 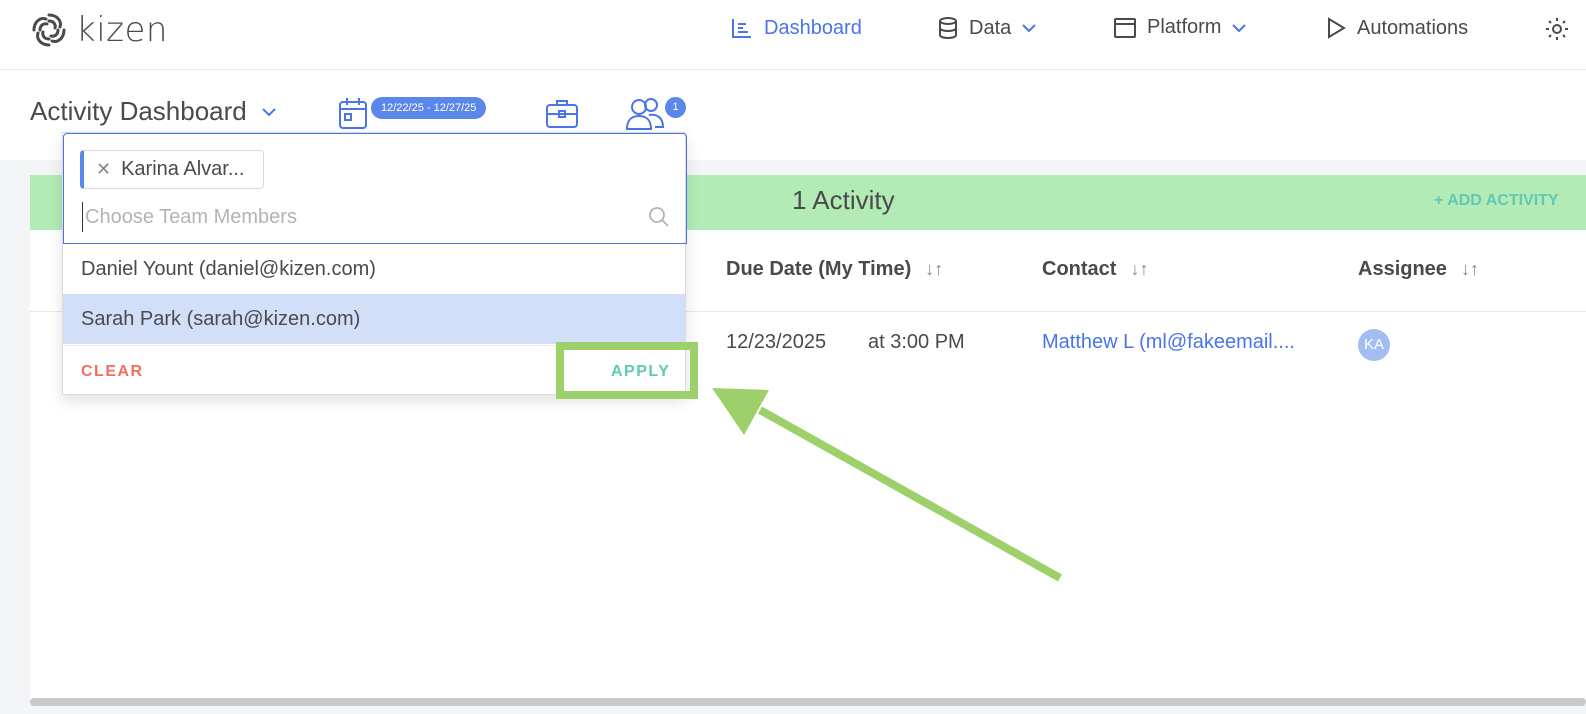 I want to click on clear-button: CLEAR, so click(x=112, y=372).